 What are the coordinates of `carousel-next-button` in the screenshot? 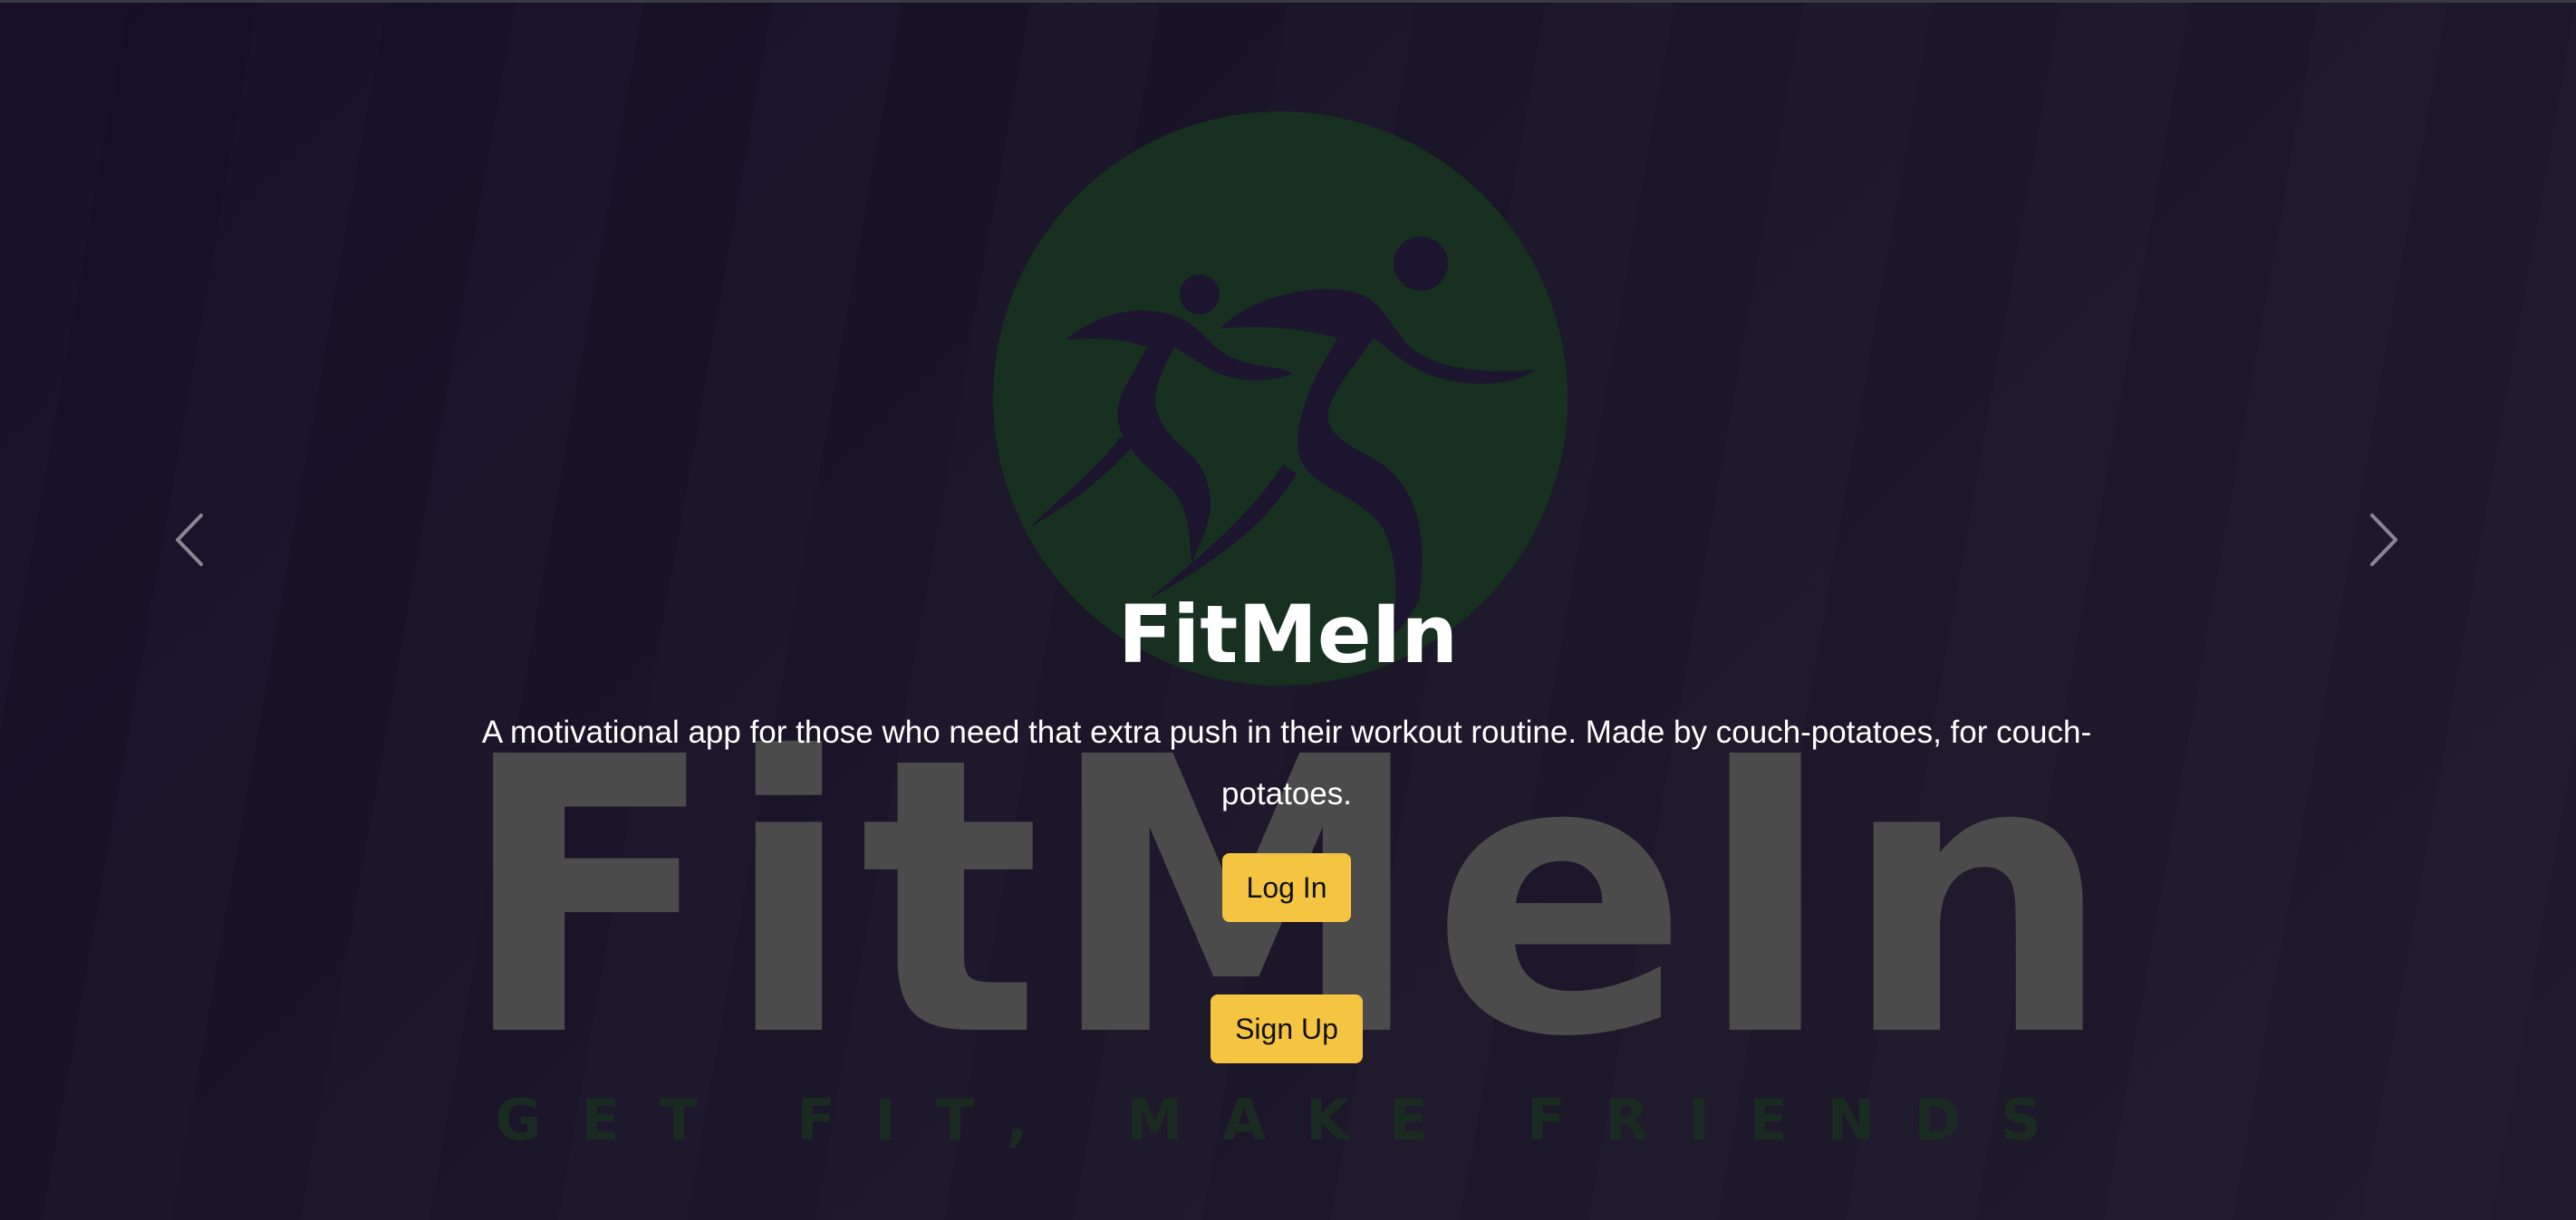 It's located at (2383, 540).